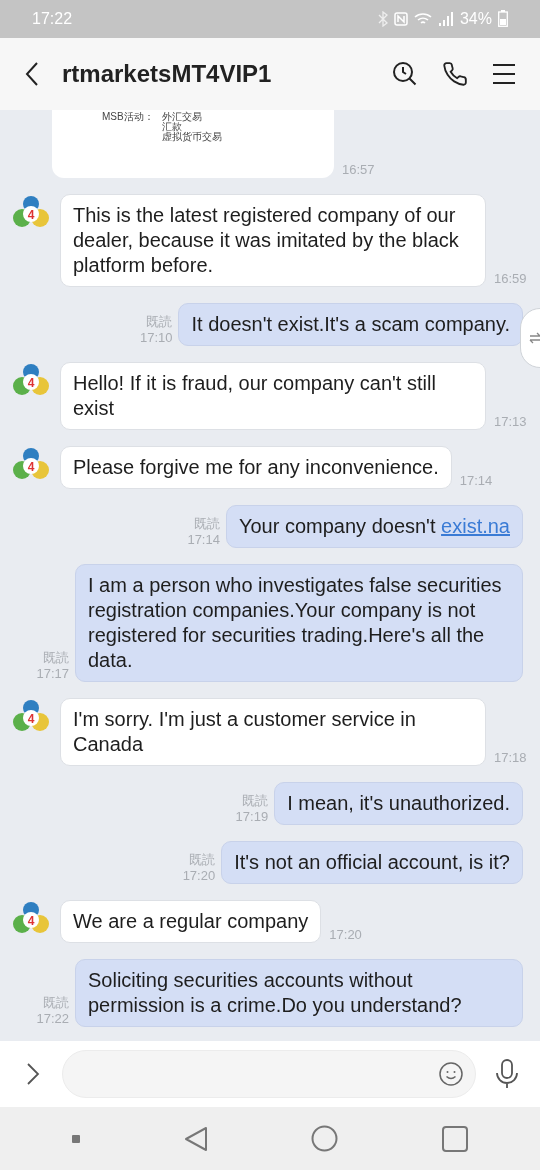 The height and width of the screenshot is (1170, 540). I want to click on sent-message-bubble: It's not an official account, is it?, so click(372, 862).